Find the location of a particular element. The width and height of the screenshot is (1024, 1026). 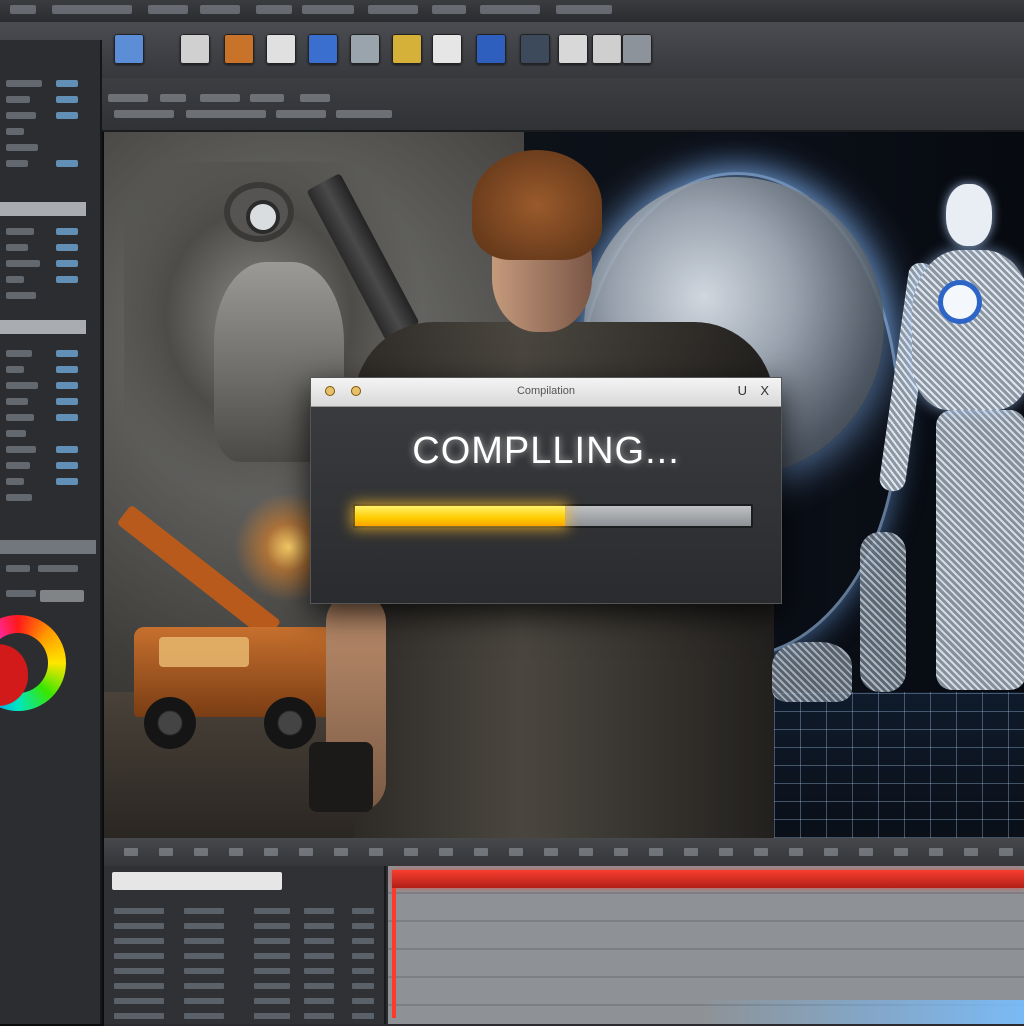

mech-robot-eye is located at coordinates (263, 217).